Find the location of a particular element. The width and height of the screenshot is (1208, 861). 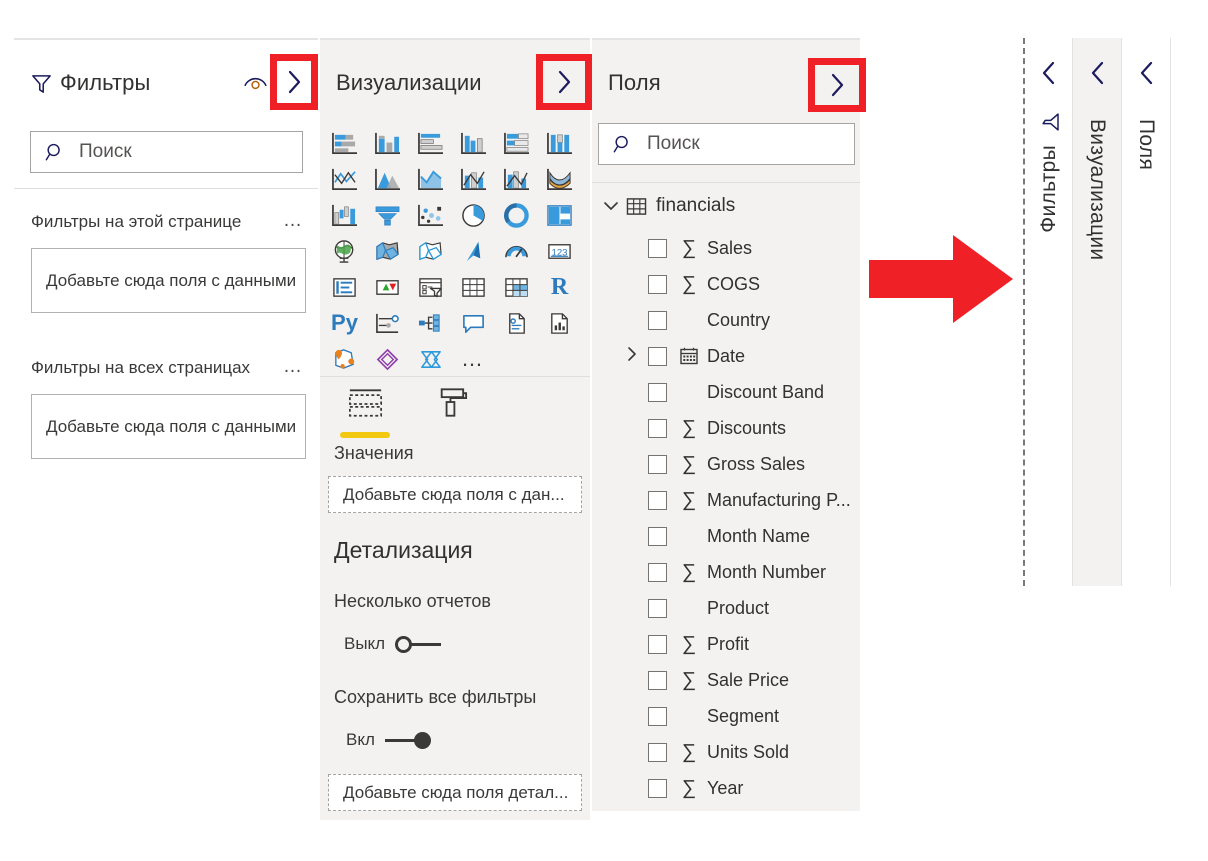

field-row: ∑ Month Number is located at coordinates (737, 572).